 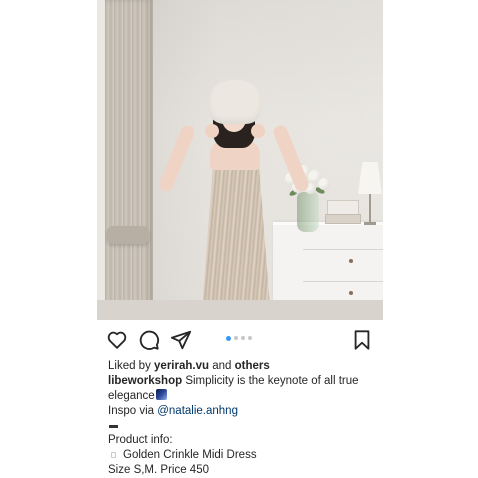 I want to click on likes-others-link: others, so click(x=252, y=366).